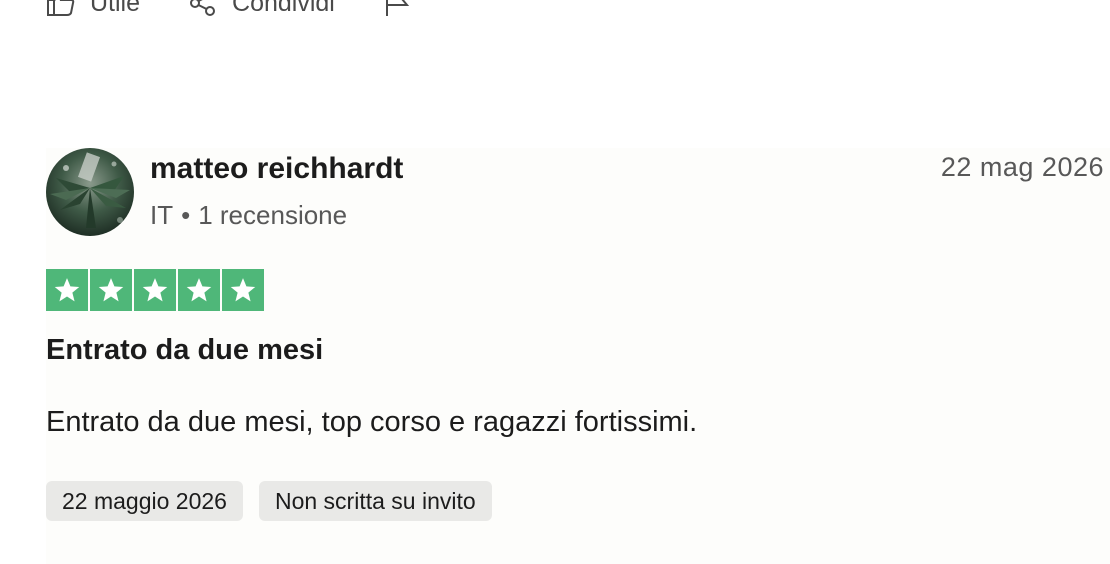 Image resolution: width=1110 pixels, height=564 pixels. Describe the element at coordinates (61, 9) in the screenshot. I see `thumbs-up-icon` at that location.